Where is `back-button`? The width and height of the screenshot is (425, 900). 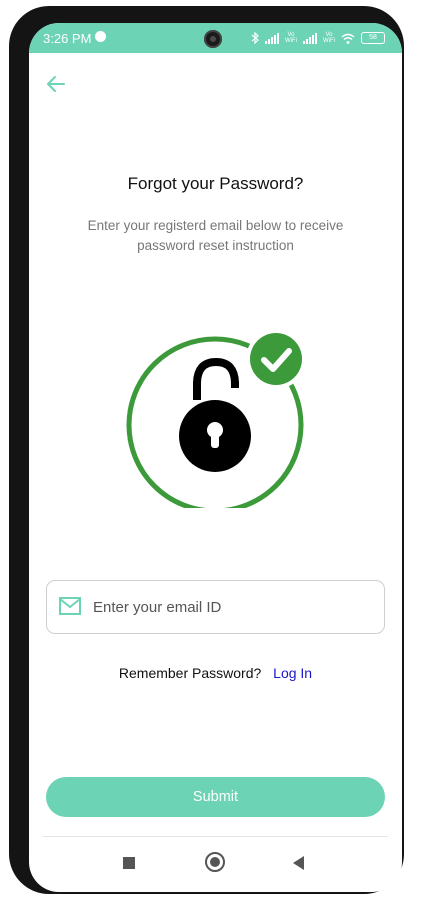
back-button is located at coordinates (56, 84).